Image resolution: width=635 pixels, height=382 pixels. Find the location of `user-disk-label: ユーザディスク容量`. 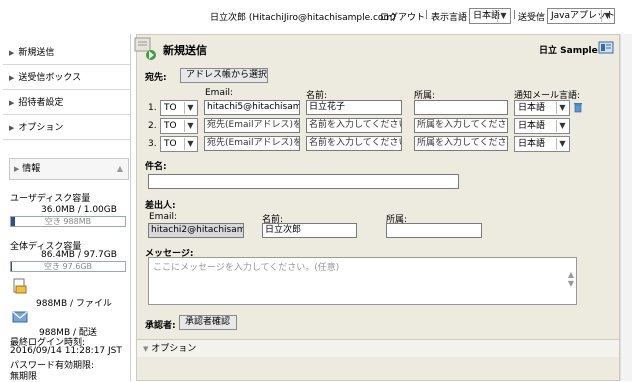

user-disk-label: ユーザディスク容量 is located at coordinates (50, 197).